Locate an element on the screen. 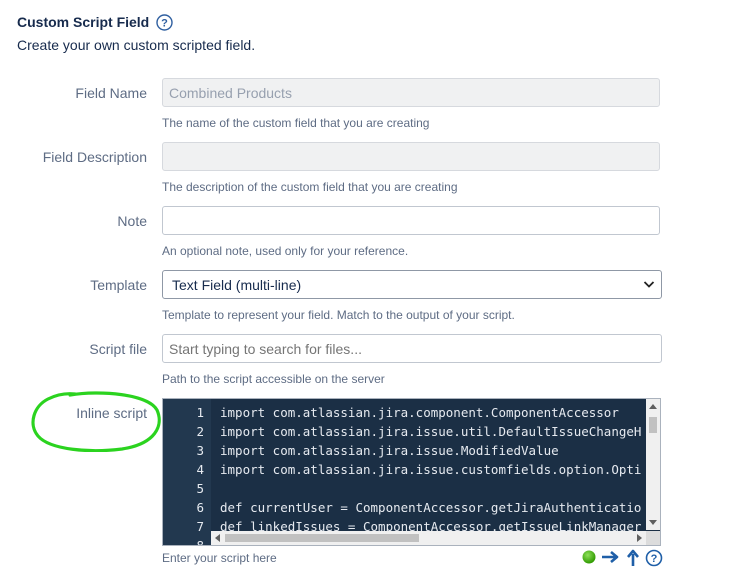 The width and height of the screenshot is (755, 570). inline-script-description: Enter your script here is located at coordinates (219, 558).